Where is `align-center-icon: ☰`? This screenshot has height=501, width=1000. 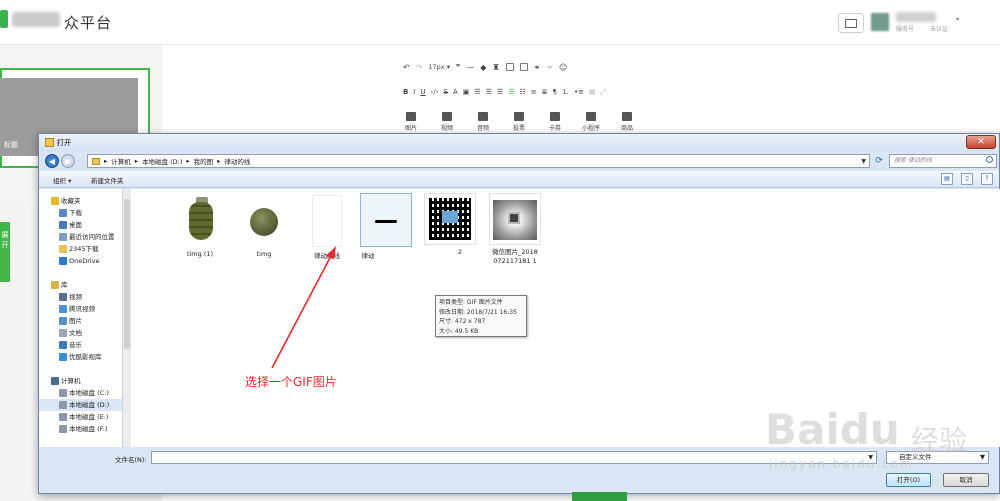
align-center-icon: ☰ is located at coordinates (489, 92).